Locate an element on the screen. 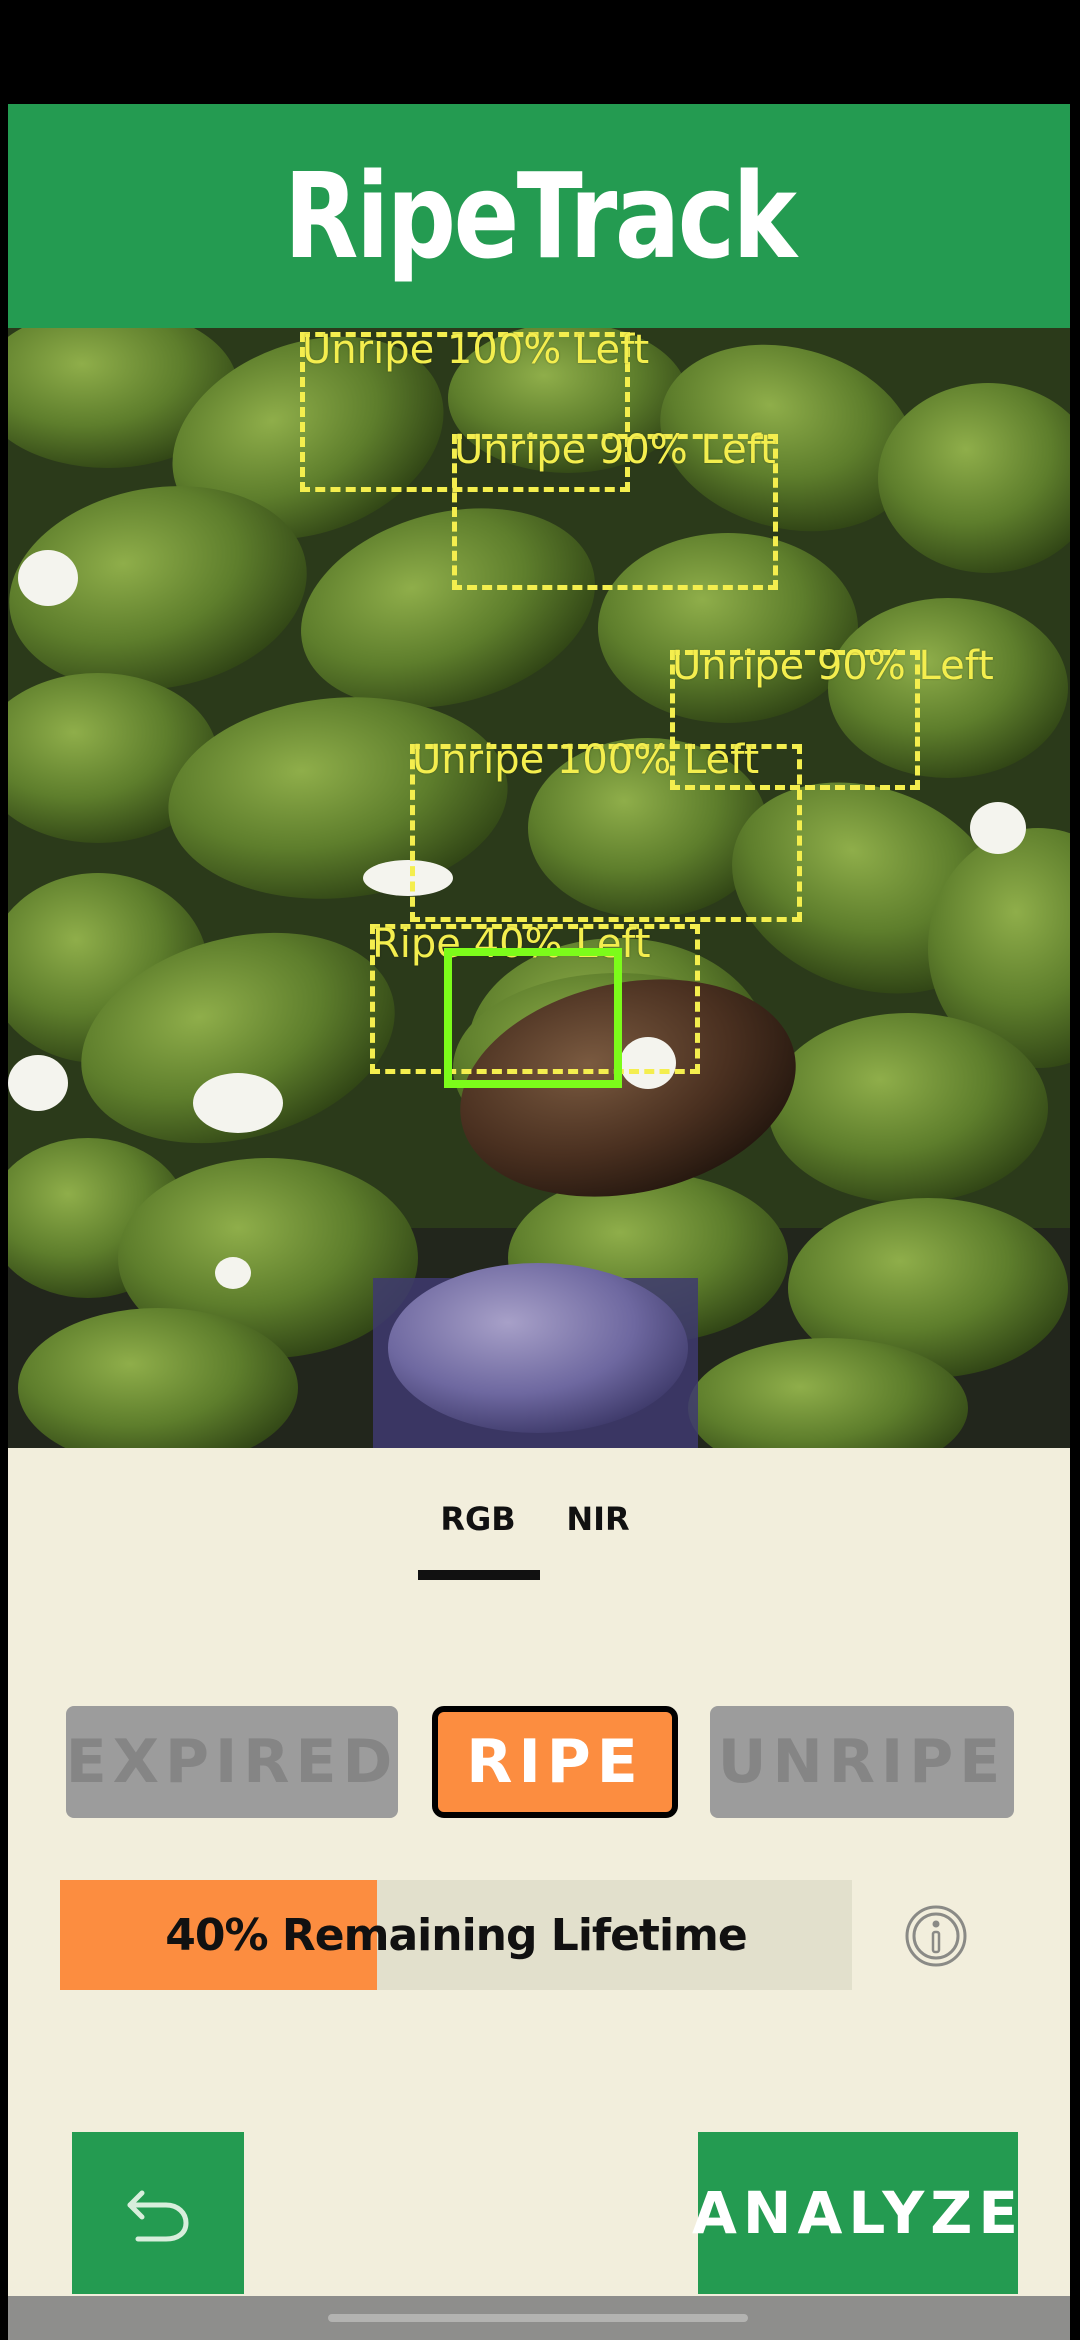 This screenshot has height=2340, width=1080. detection-label-3: Unripe 90% Left is located at coordinates (833, 666).